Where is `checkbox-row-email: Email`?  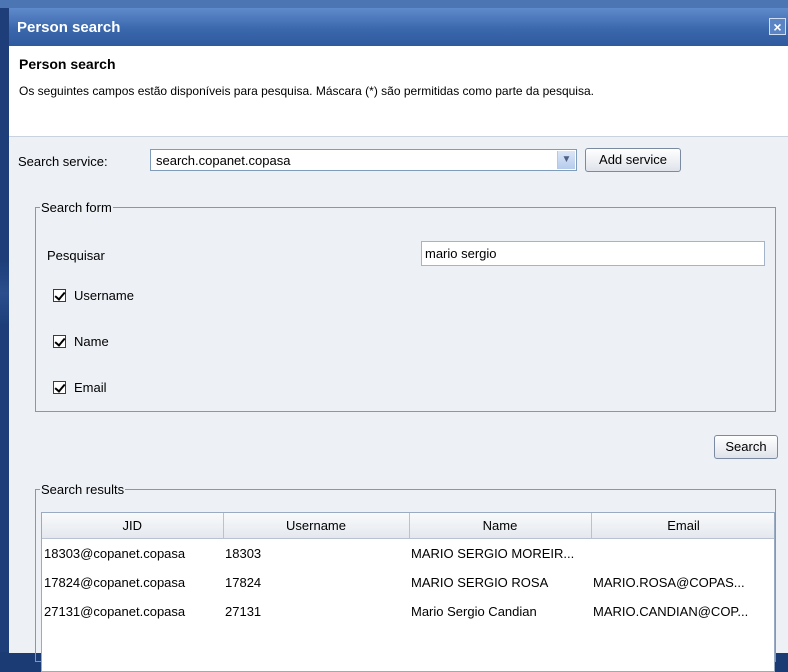
checkbox-row-email: Email is located at coordinates (80, 387).